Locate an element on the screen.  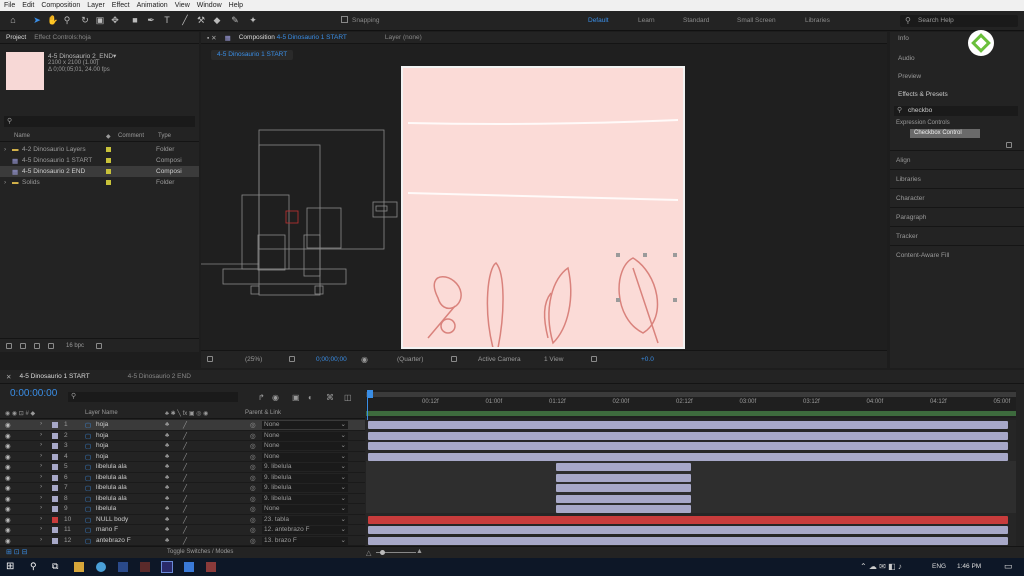
views-dropdown: 1 View is located at coordinates (553, 359).